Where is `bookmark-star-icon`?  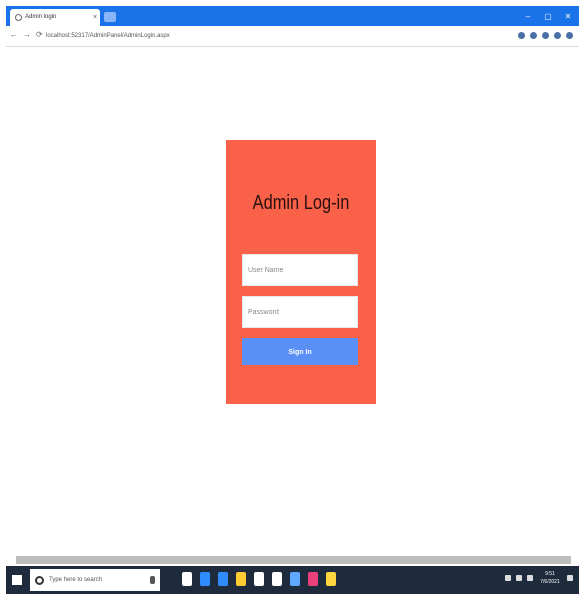
bookmark-star-icon is located at coordinates (521, 35).